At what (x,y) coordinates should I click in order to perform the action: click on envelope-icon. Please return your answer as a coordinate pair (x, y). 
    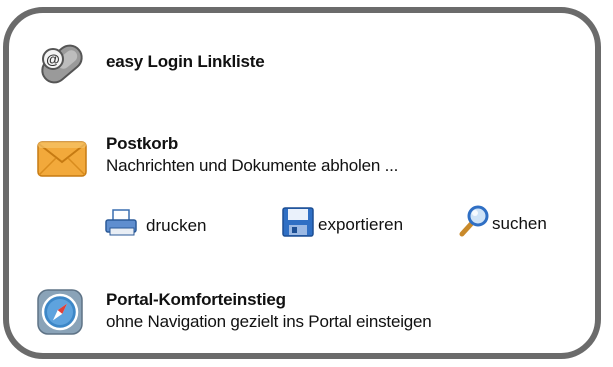
    Looking at the image, I should click on (62, 160).